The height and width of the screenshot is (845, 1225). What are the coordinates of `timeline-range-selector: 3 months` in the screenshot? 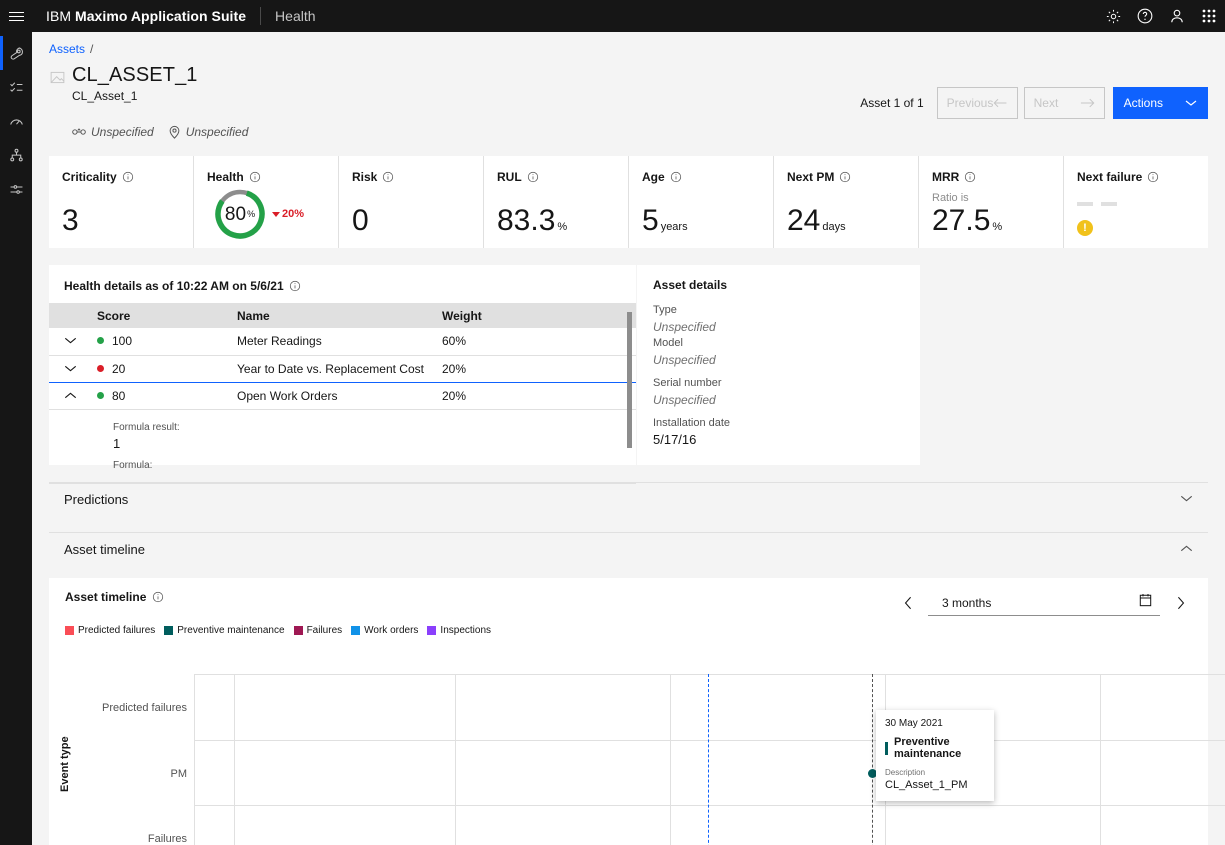 It's located at (1044, 603).